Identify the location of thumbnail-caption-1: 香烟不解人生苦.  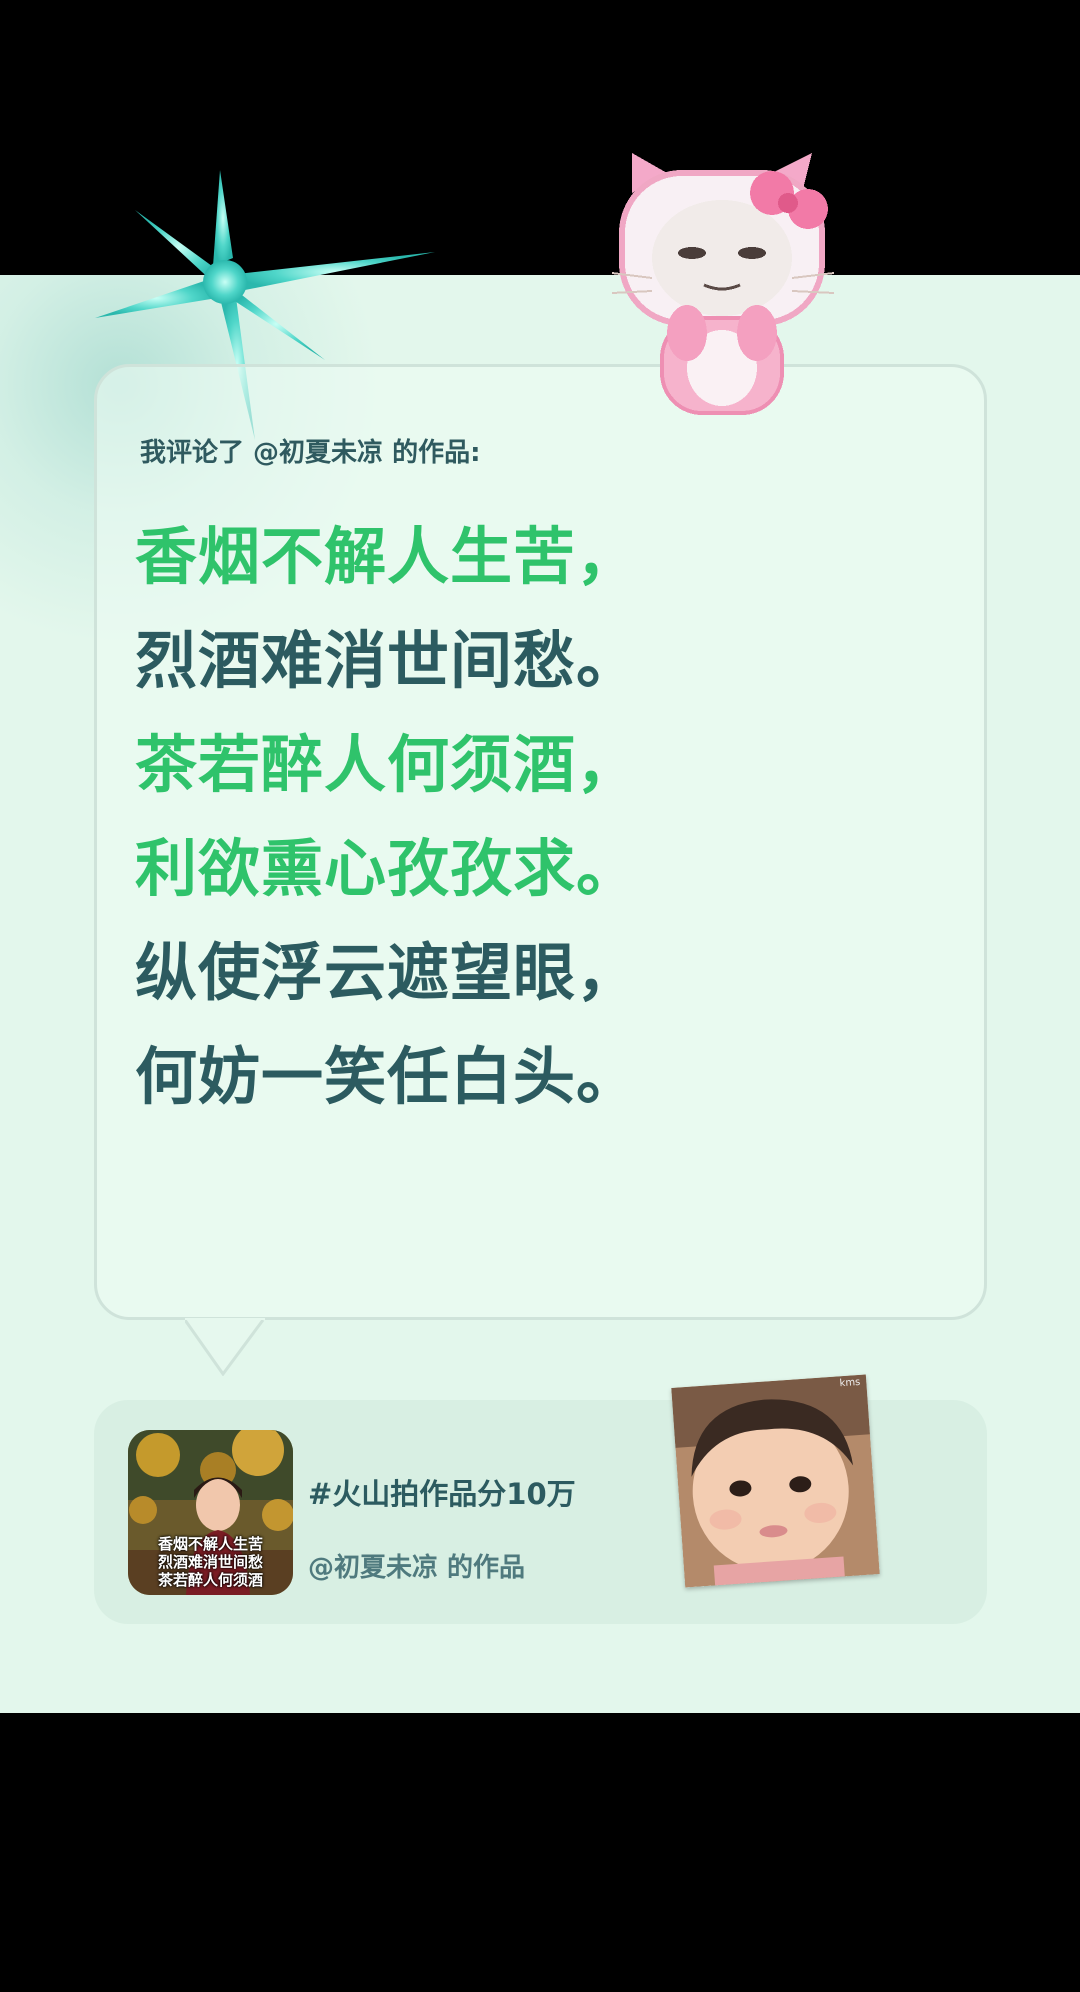
(210, 1544).